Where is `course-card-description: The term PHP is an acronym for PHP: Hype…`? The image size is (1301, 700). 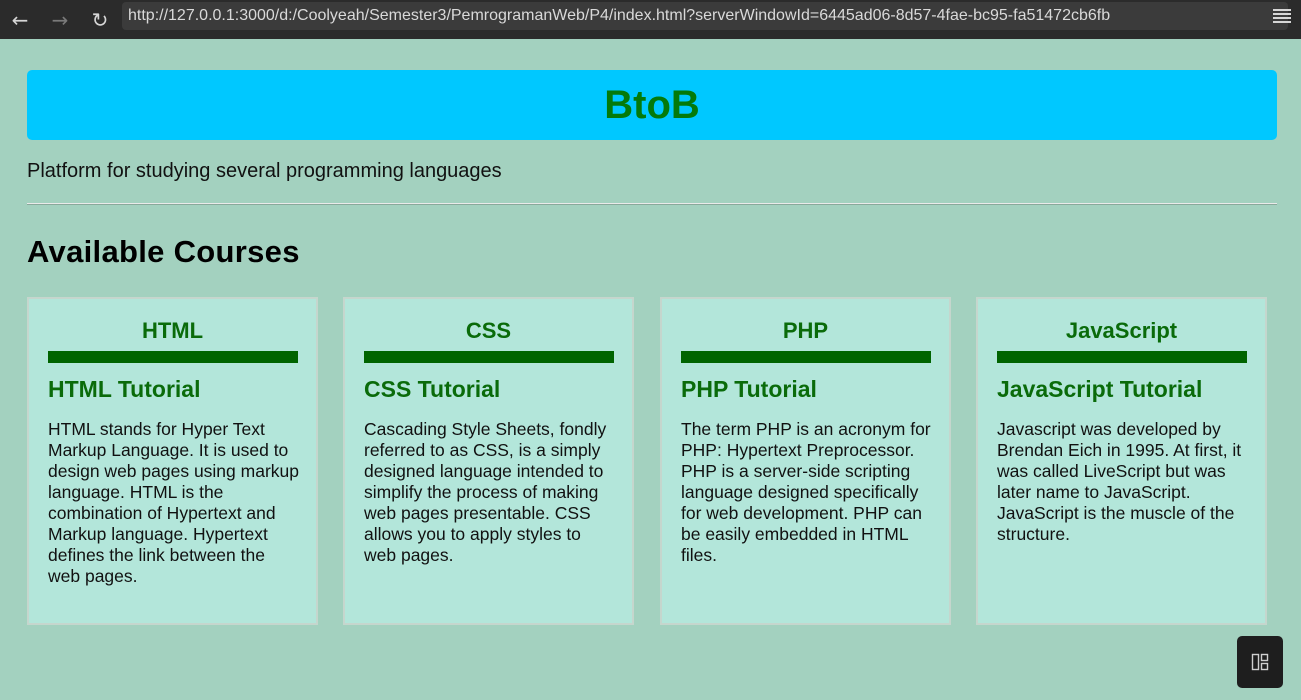
course-card-description: The term PHP is an acronym for PHP: Hype… is located at coordinates (806, 492).